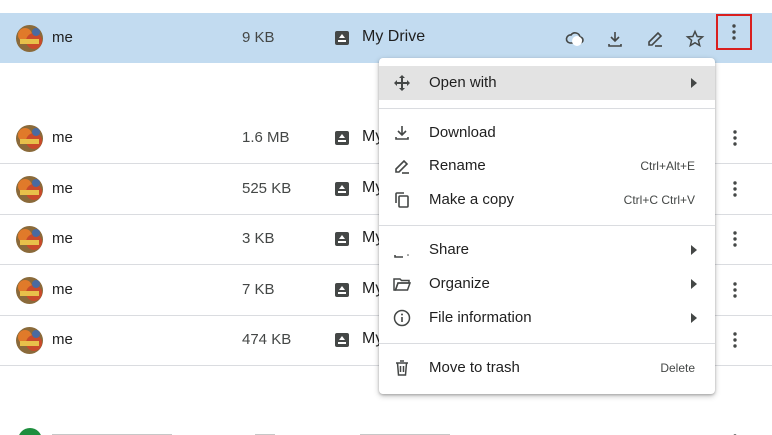 The width and height of the screenshot is (772, 435). Describe the element at coordinates (480, 317) in the screenshot. I see `menu-item-label: File information` at that location.